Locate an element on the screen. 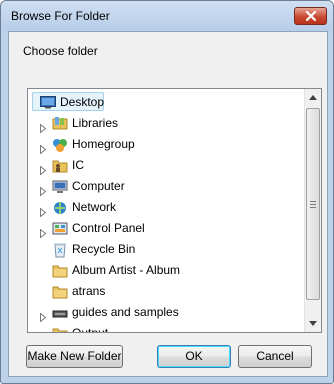 Image resolution: width=334 pixels, height=384 pixels. tree-item-label: Control Panel is located at coordinates (108, 228).